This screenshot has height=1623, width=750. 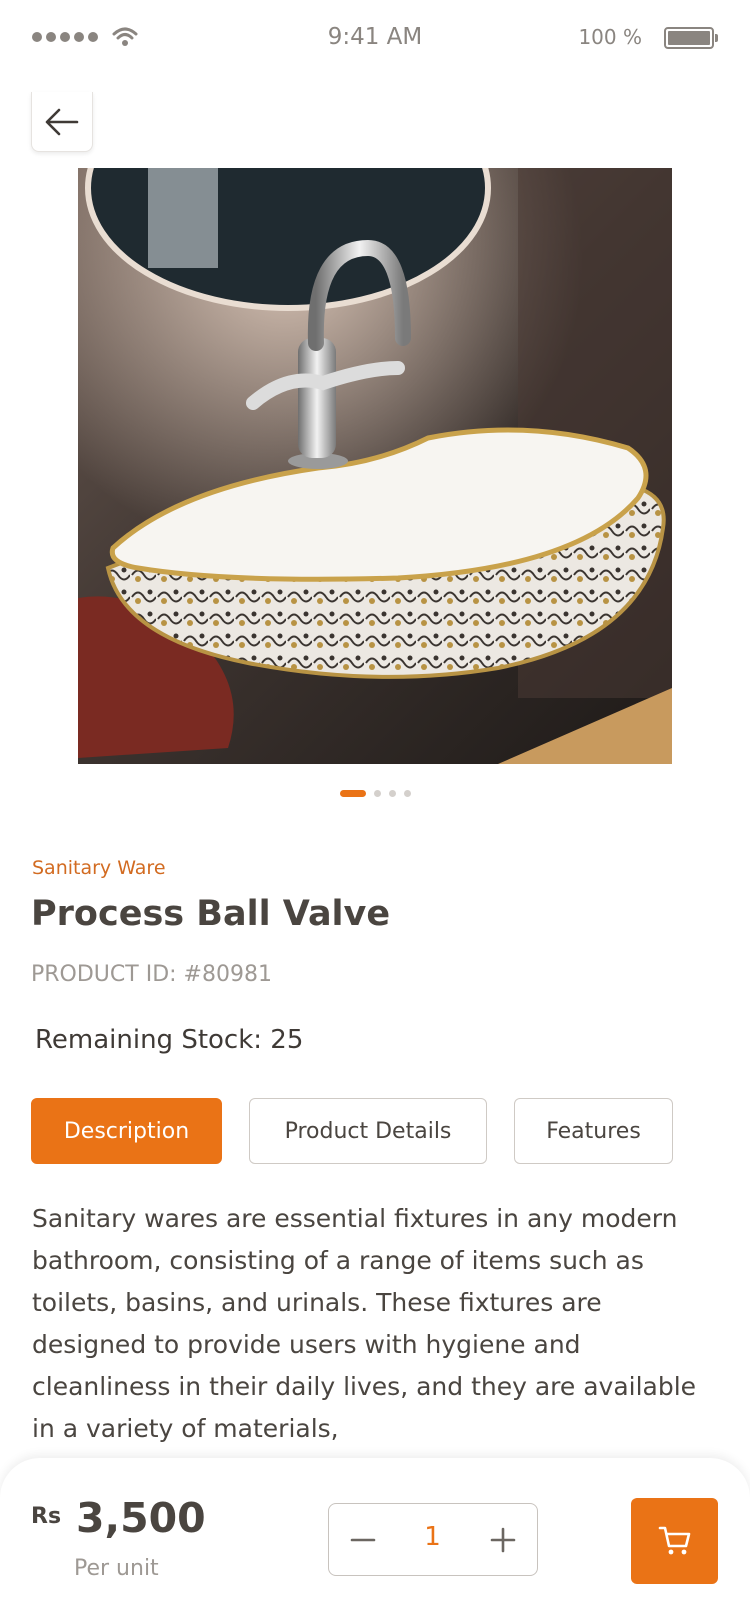 I want to click on purchase-bar: Rs 3,500 Per unit 1, so click(x=375, y=1540).